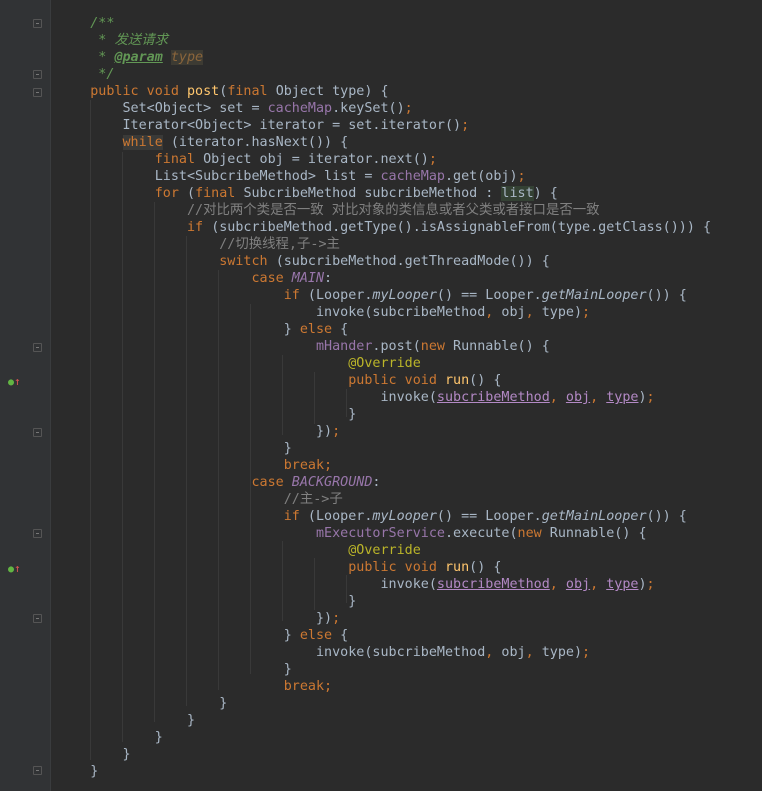 This screenshot has height=791, width=762. I want to click on code-line: //对比两个类是否一致 对比对象的类信息或者父类或者接口是否一致, so click(410, 210).